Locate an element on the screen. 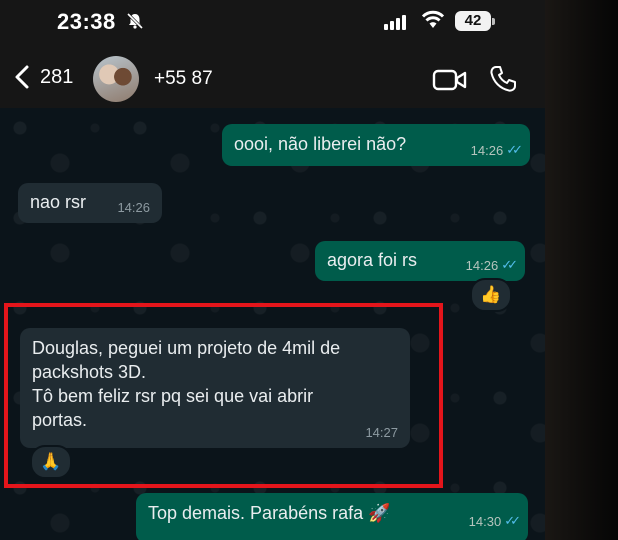  message-bubble-outgoing: Top demais. Parabéns rafa 🚀 14:30 ✓✓ is located at coordinates (332, 516).